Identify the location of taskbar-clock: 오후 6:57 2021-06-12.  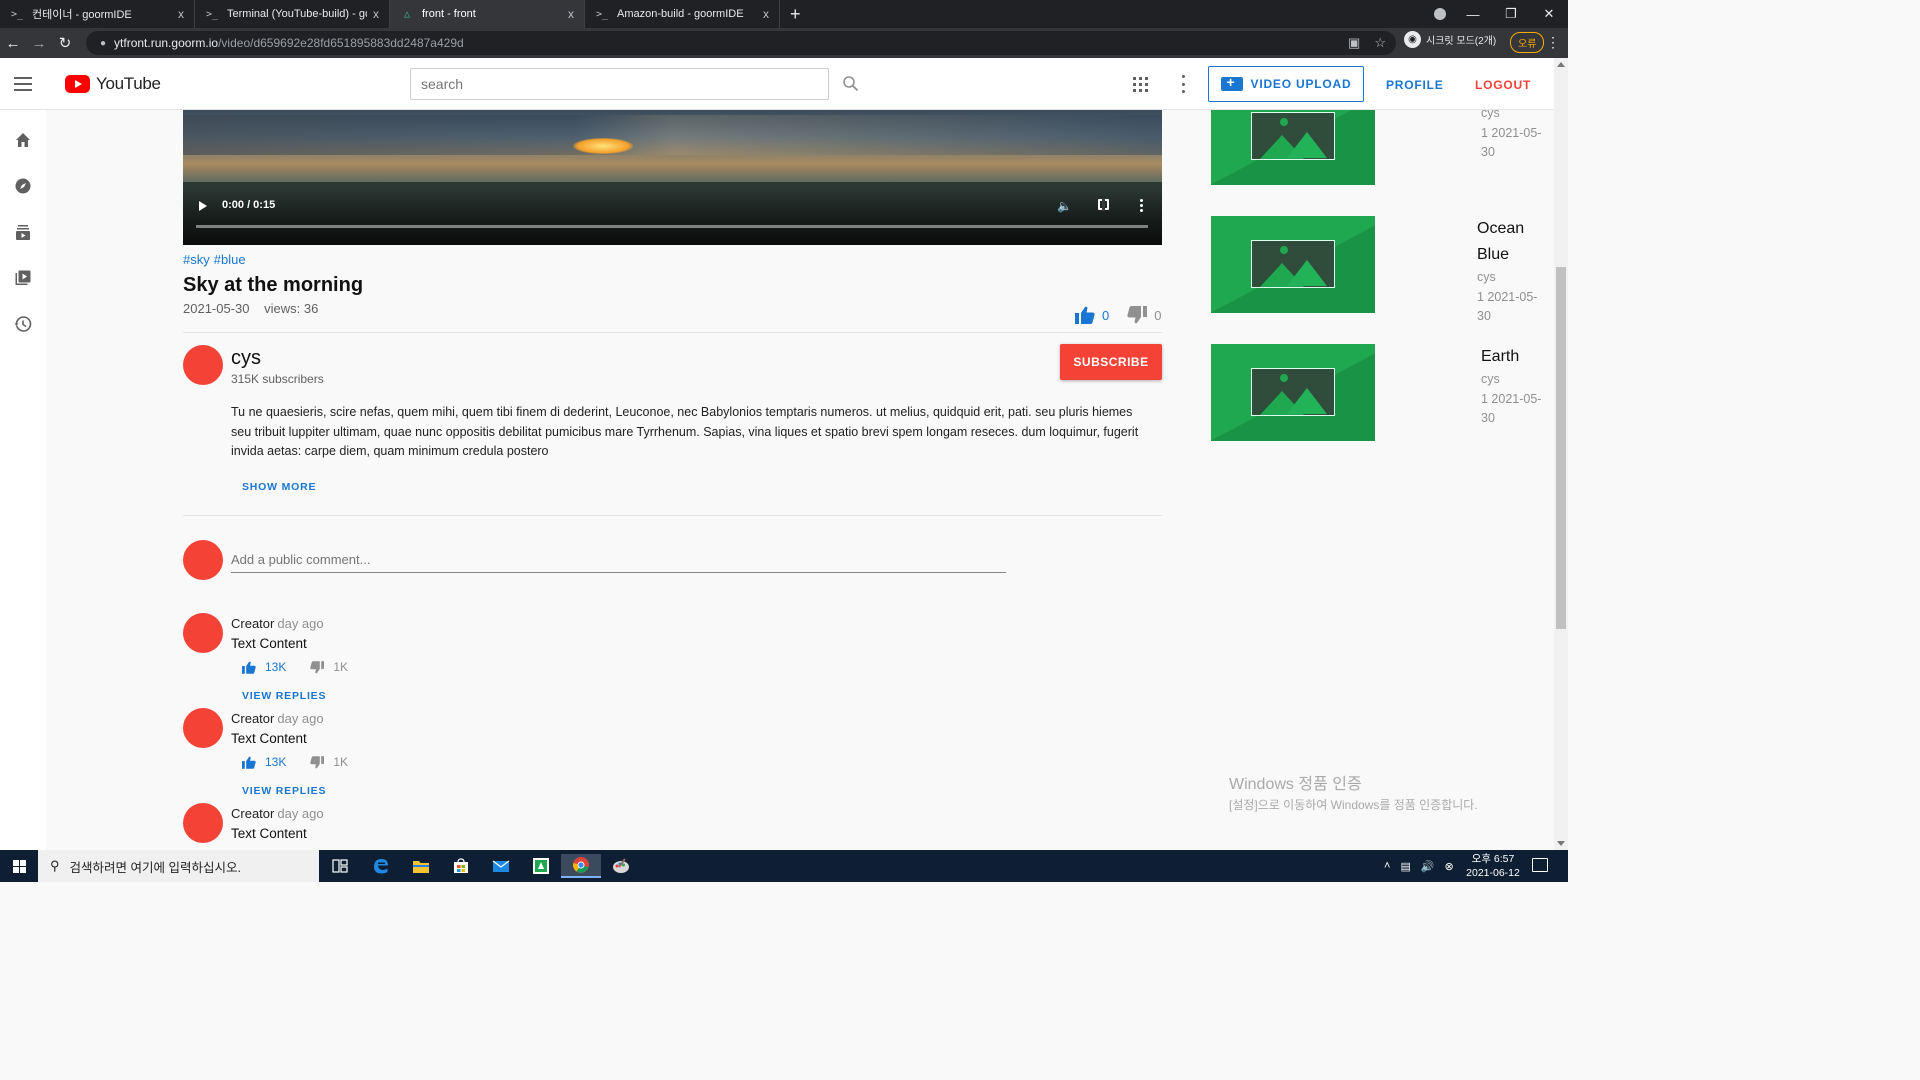
(1493, 866).